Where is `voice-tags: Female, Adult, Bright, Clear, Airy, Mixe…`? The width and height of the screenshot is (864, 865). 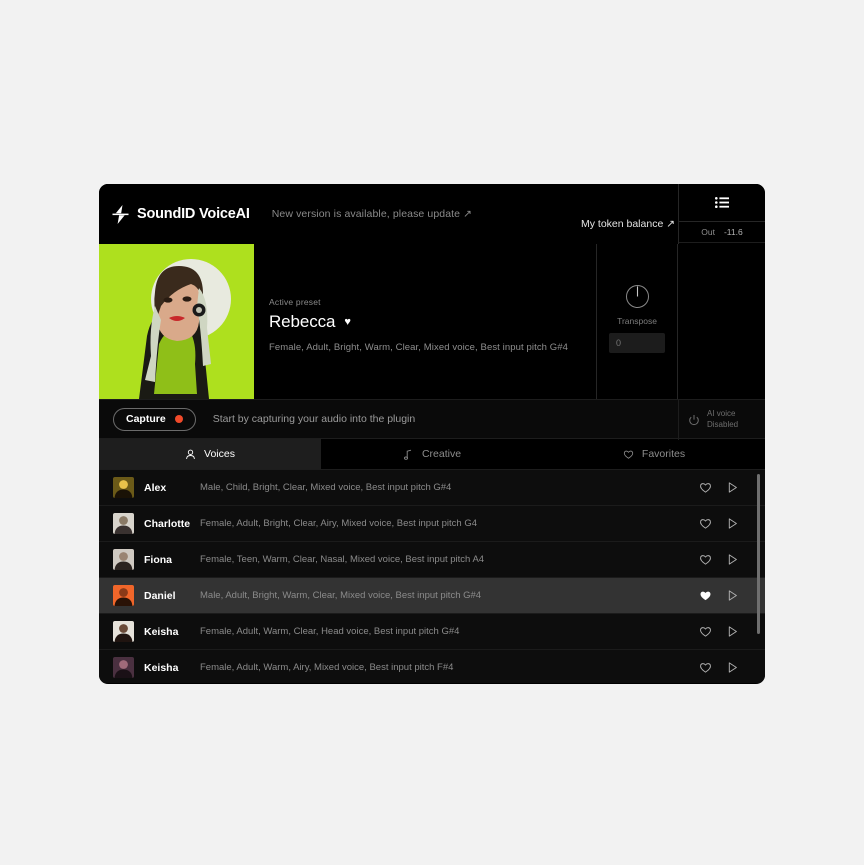 voice-tags: Female, Adult, Bright, Clear, Airy, Mixe… is located at coordinates (339, 523).